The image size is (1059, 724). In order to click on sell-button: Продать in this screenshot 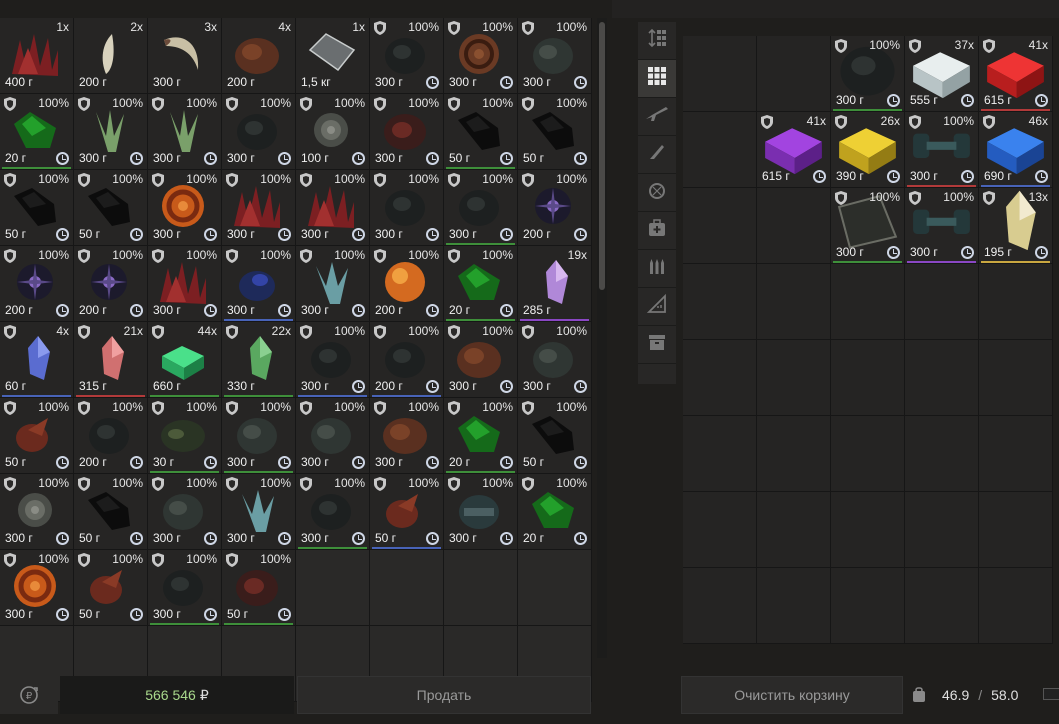, I will do `click(444, 695)`.